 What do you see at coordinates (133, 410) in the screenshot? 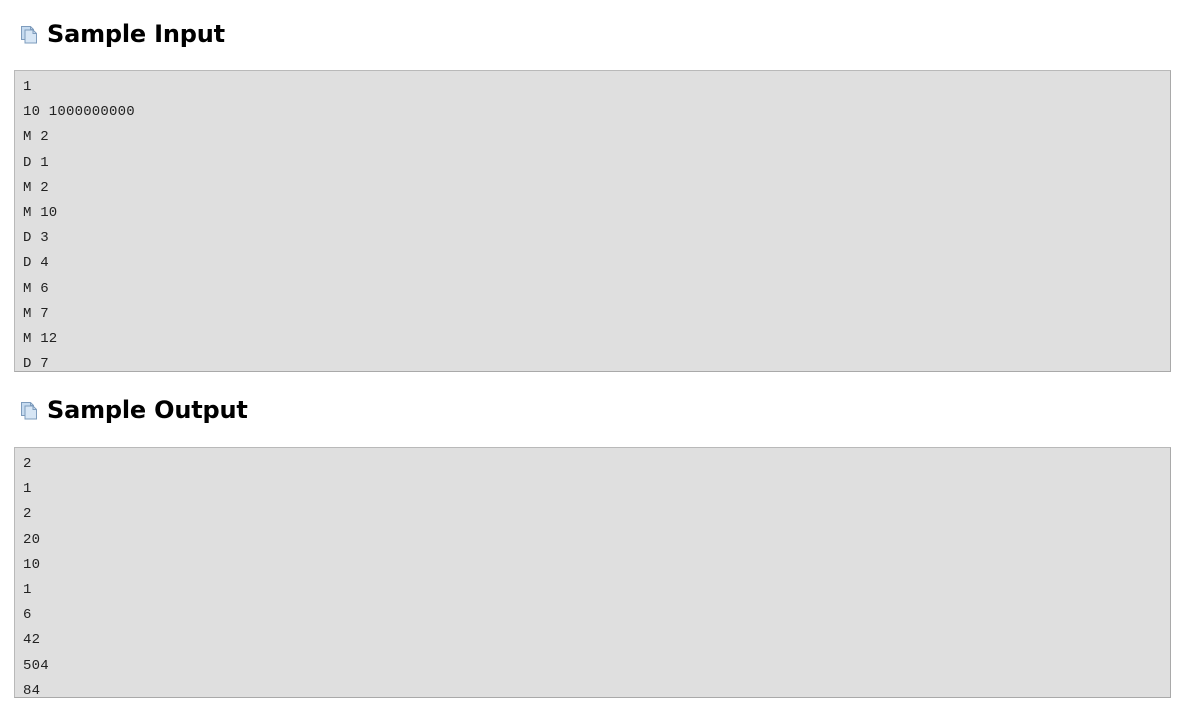
I see `section-heading-sample-output: Sample Output` at bounding box center [133, 410].